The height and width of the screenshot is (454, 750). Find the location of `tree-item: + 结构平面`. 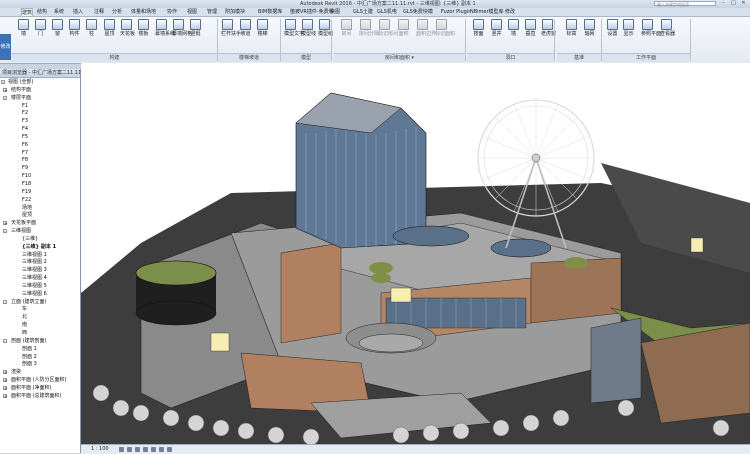

tree-item: + 结构平面 is located at coordinates (40, 90).